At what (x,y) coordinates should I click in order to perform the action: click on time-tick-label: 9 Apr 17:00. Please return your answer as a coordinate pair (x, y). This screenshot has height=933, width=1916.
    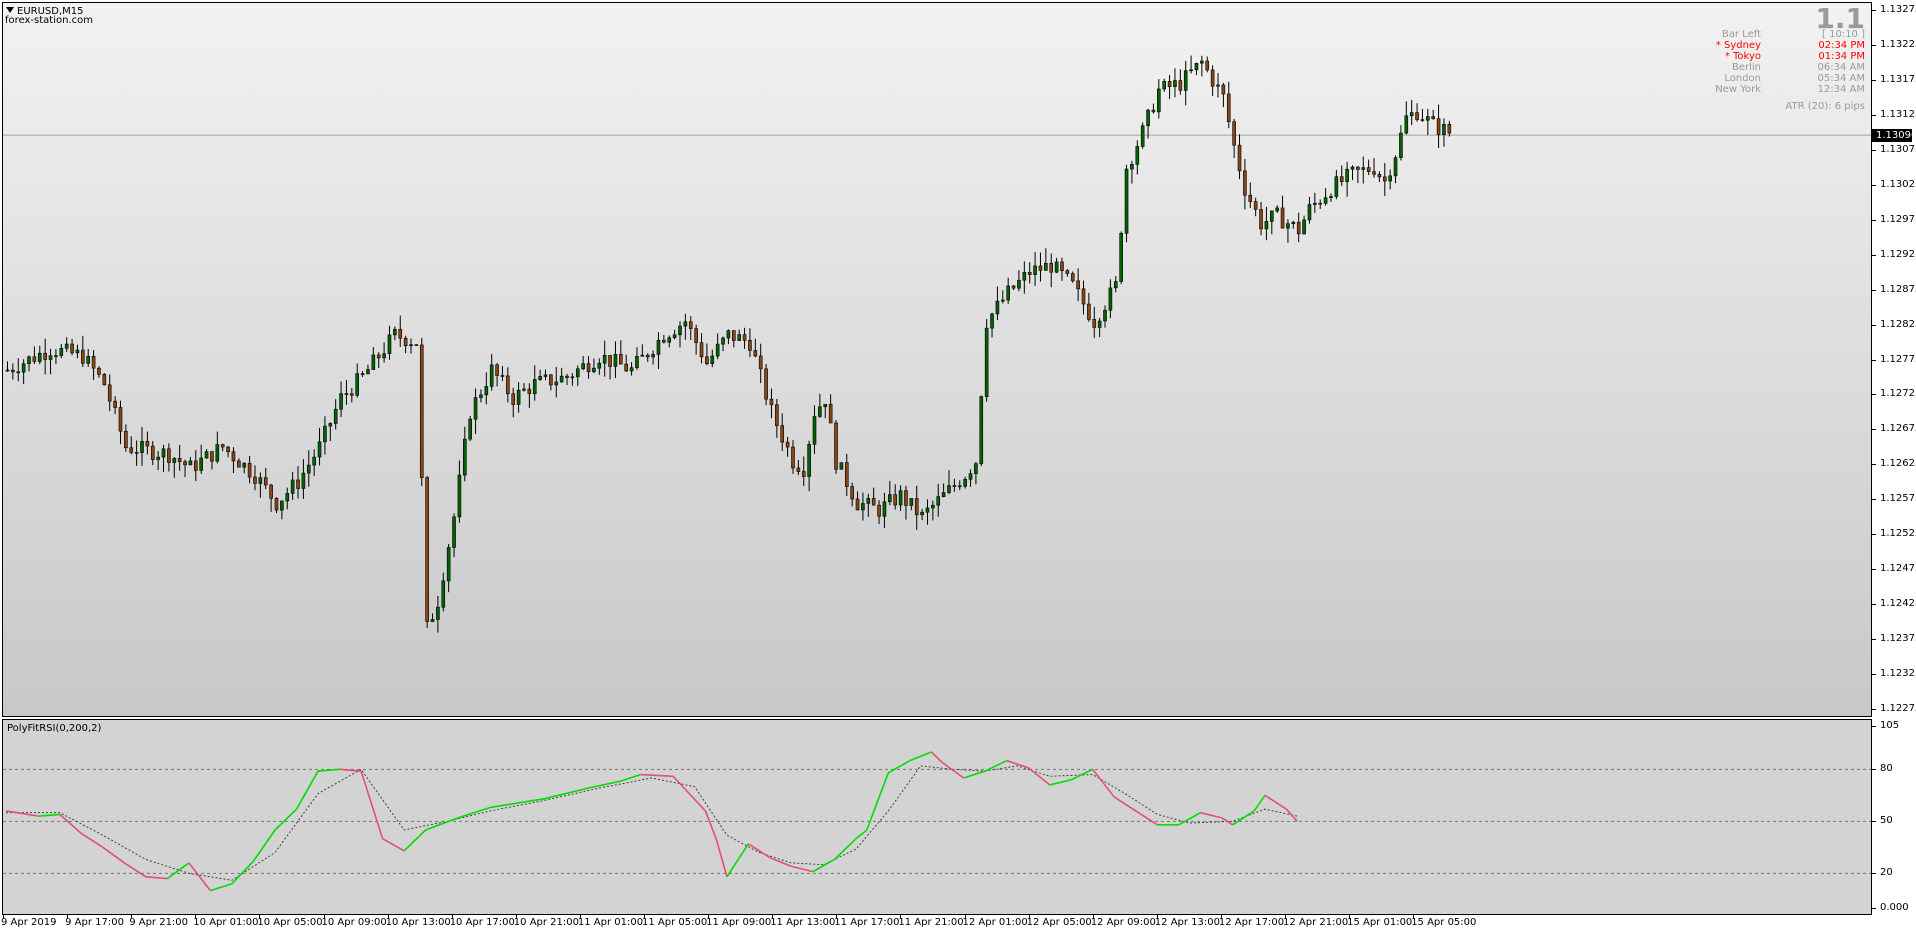
    Looking at the image, I should click on (94, 922).